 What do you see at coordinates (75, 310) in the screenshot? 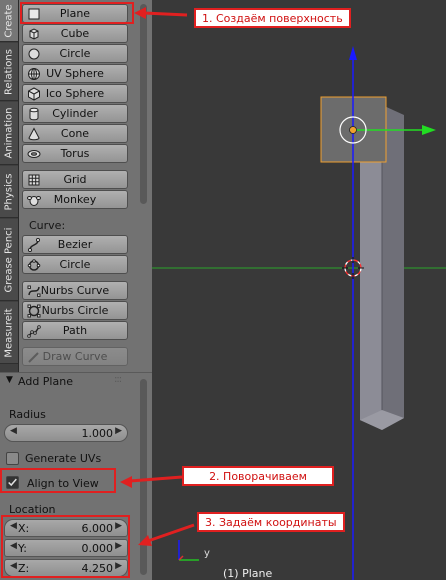
I see `add-nurbs-circle-button: Nurbs Circle` at bounding box center [75, 310].